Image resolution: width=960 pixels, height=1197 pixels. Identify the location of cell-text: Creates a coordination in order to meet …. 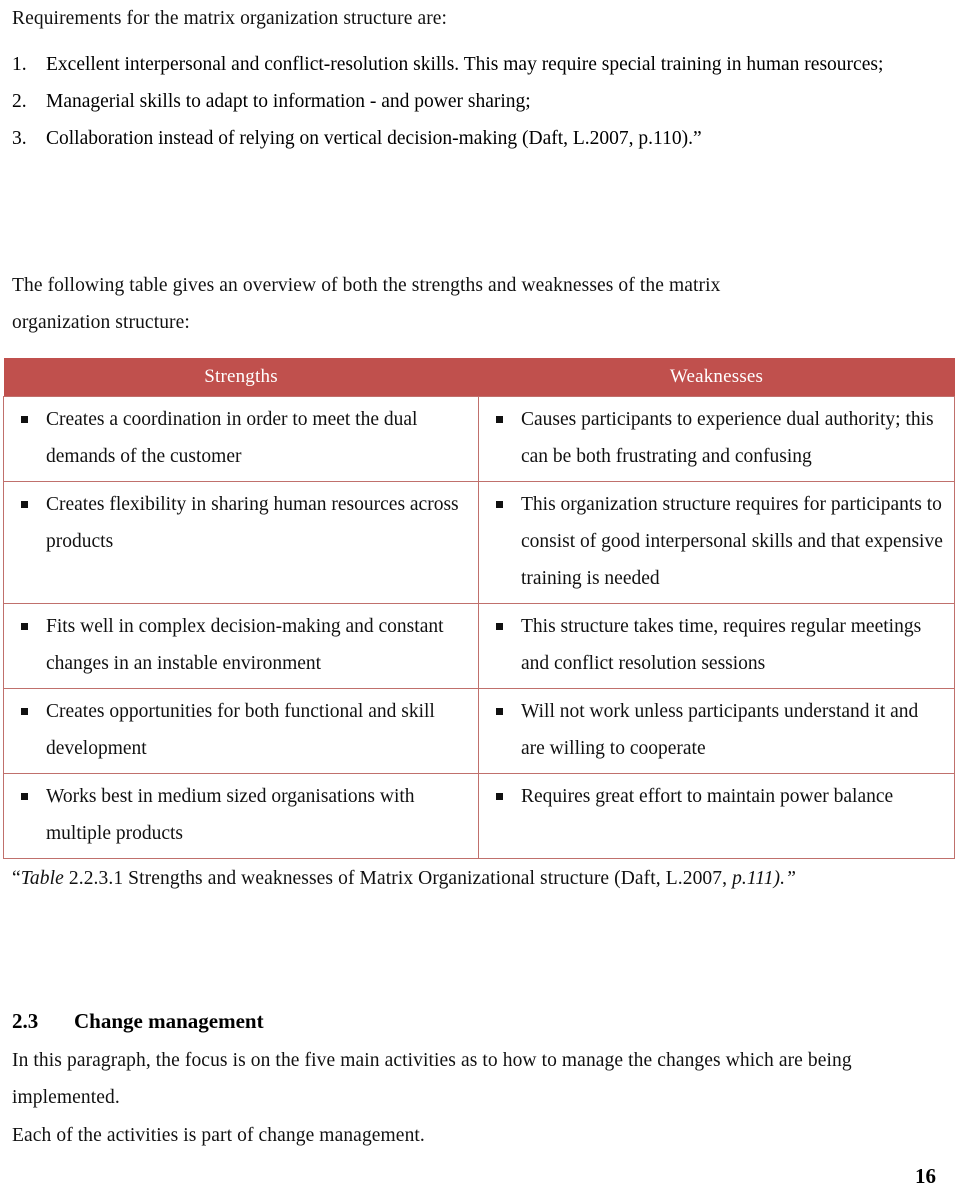
(232, 438).